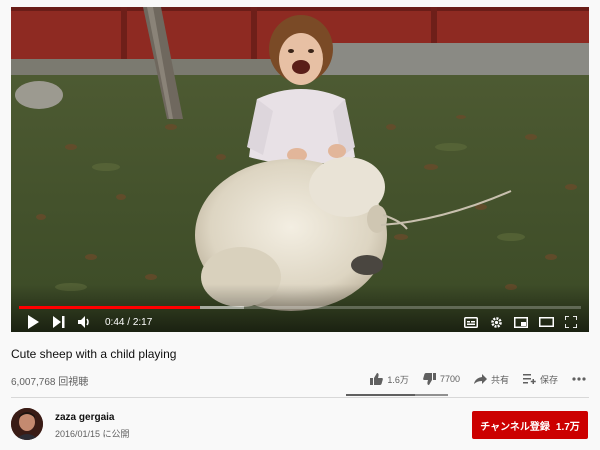 This screenshot has width=600, height=450. I want to click on miniplayer-button, so click(521, 322).